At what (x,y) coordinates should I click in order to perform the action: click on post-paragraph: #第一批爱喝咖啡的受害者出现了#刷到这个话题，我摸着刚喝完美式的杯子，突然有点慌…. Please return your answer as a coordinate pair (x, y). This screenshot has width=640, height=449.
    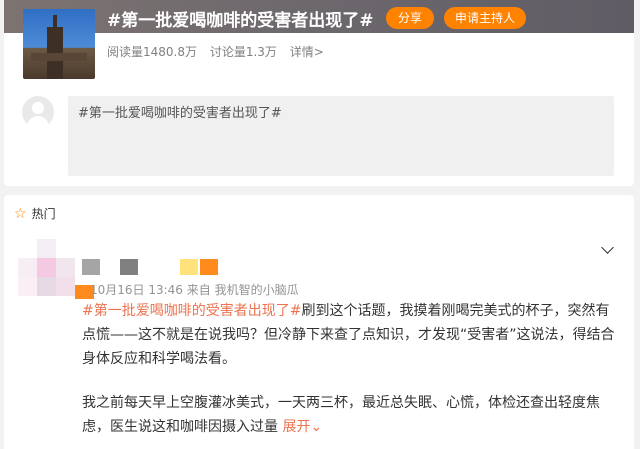
    Looking at the image, I should click on (352, 335).